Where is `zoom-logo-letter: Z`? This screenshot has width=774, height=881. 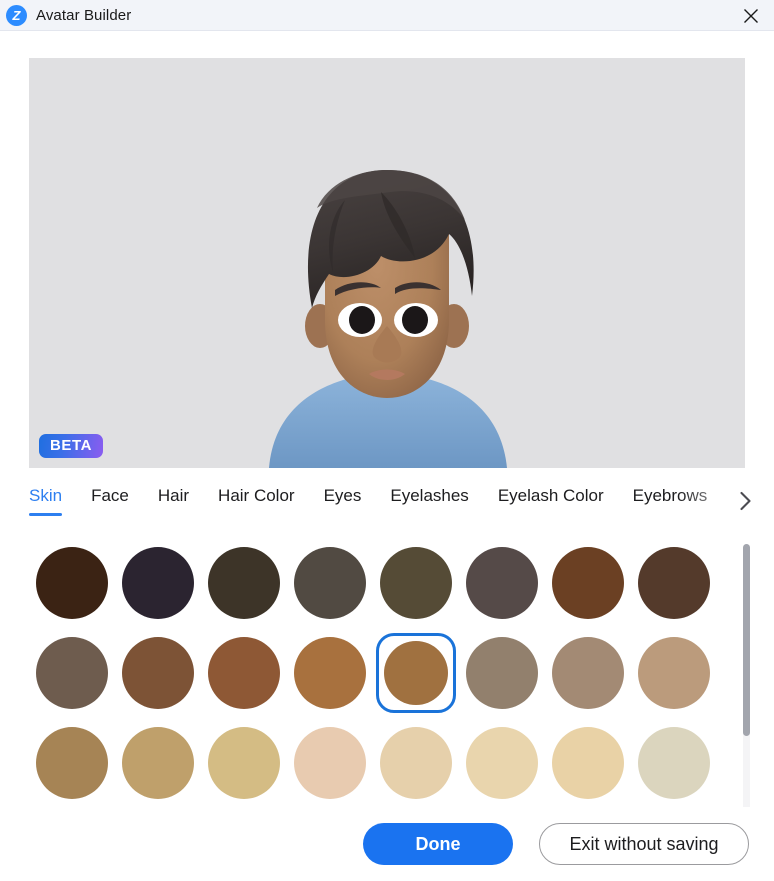
zoom-logo-letter: Z is located at coordinates (16, 15).